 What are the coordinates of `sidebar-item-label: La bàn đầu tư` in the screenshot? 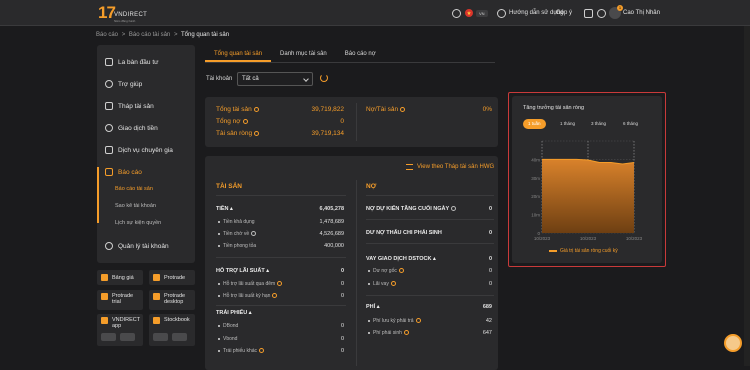 It's located at (138, 62).